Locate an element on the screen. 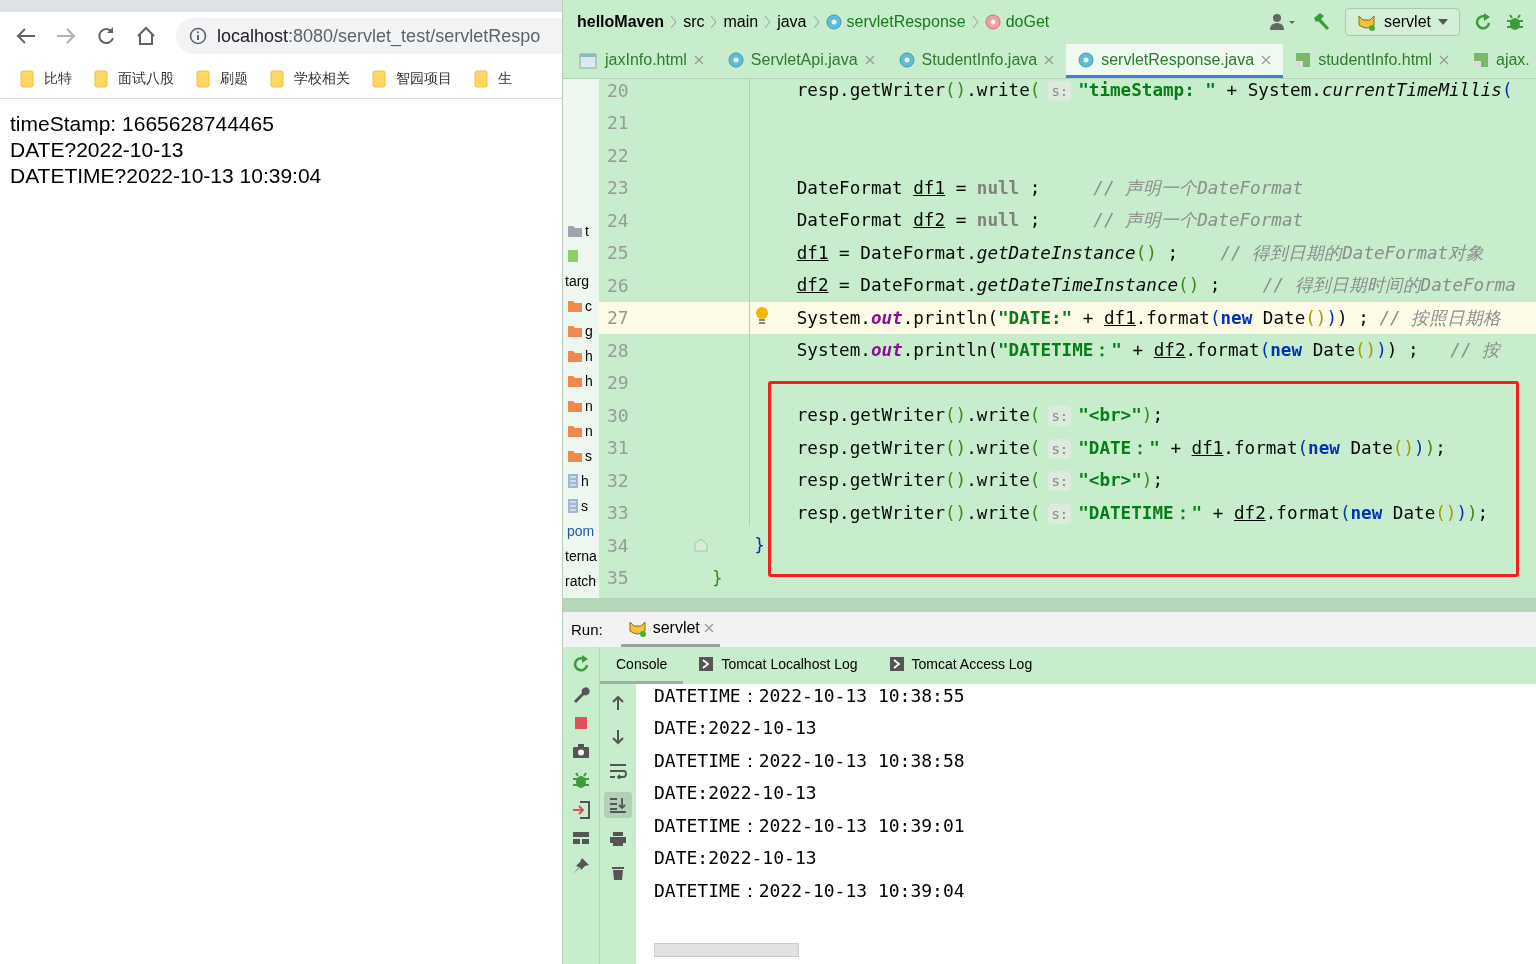 The image size is (1536, 964). editor-tab: ajax. is located at coordinates (1498, 61).